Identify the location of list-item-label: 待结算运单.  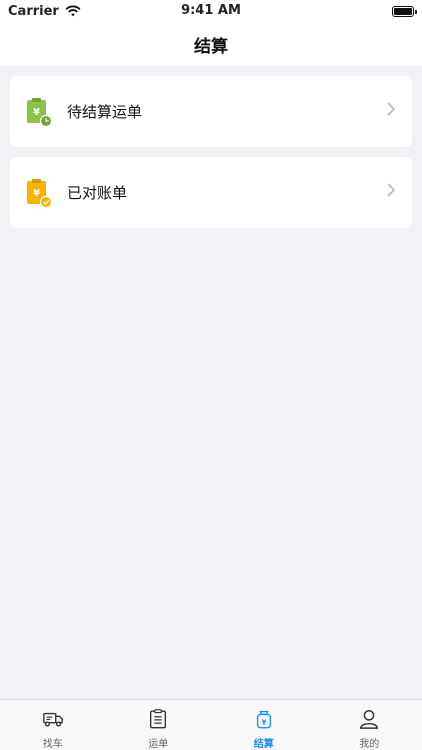
(105, 112).